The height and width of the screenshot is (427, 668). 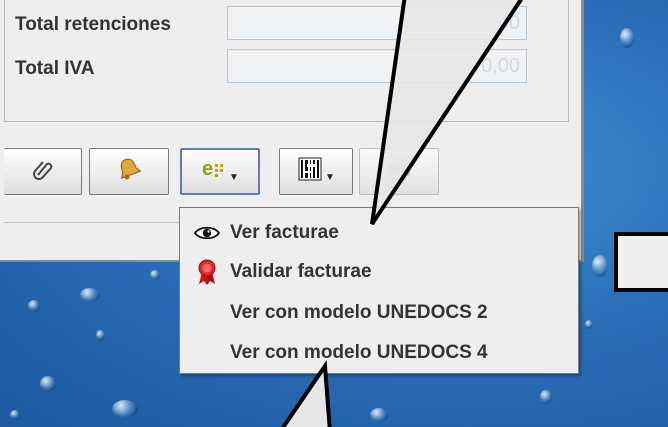 I want to click on menu-item-unedocs-2: Ver con modelo UNEDOCS 2, so click(x=379, y=313).